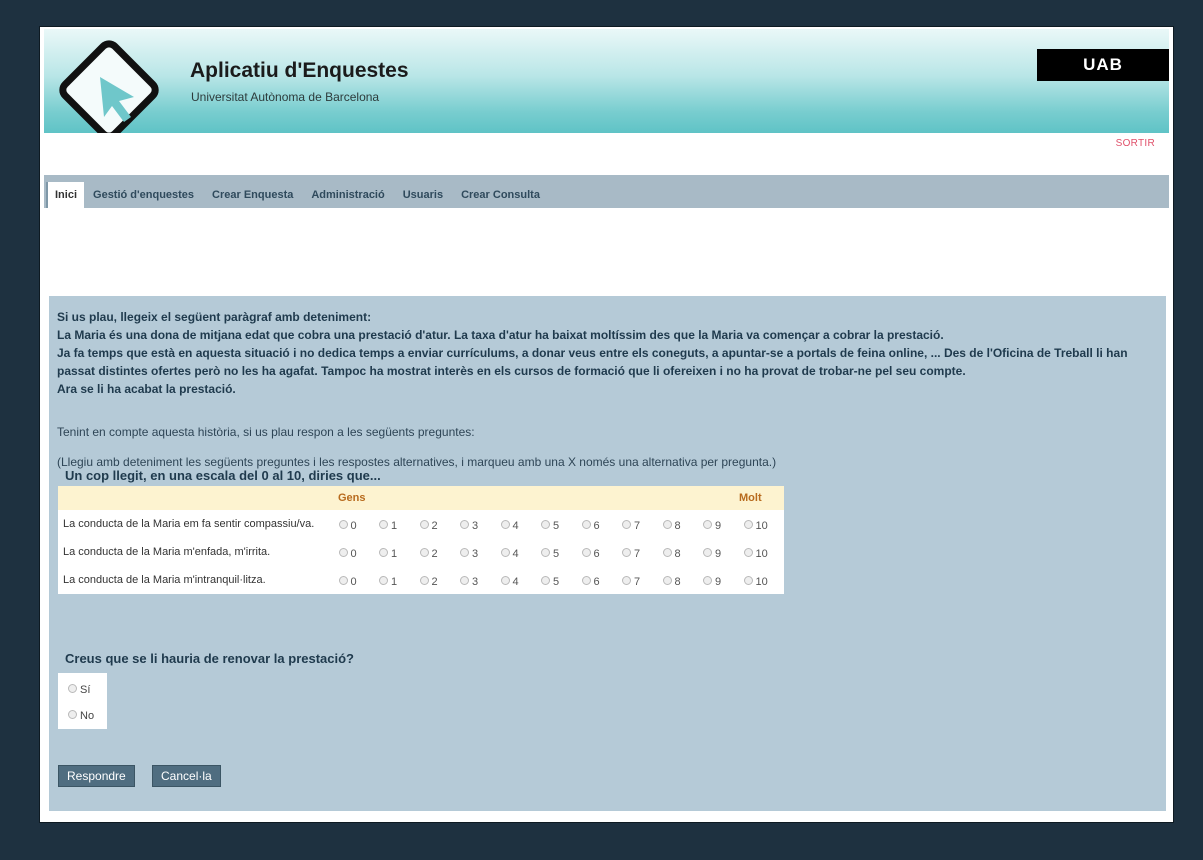  What do you see at coordinates (596, 582) in the screenshot?
I see `option-value: 6` at bounding box center [596, 582].